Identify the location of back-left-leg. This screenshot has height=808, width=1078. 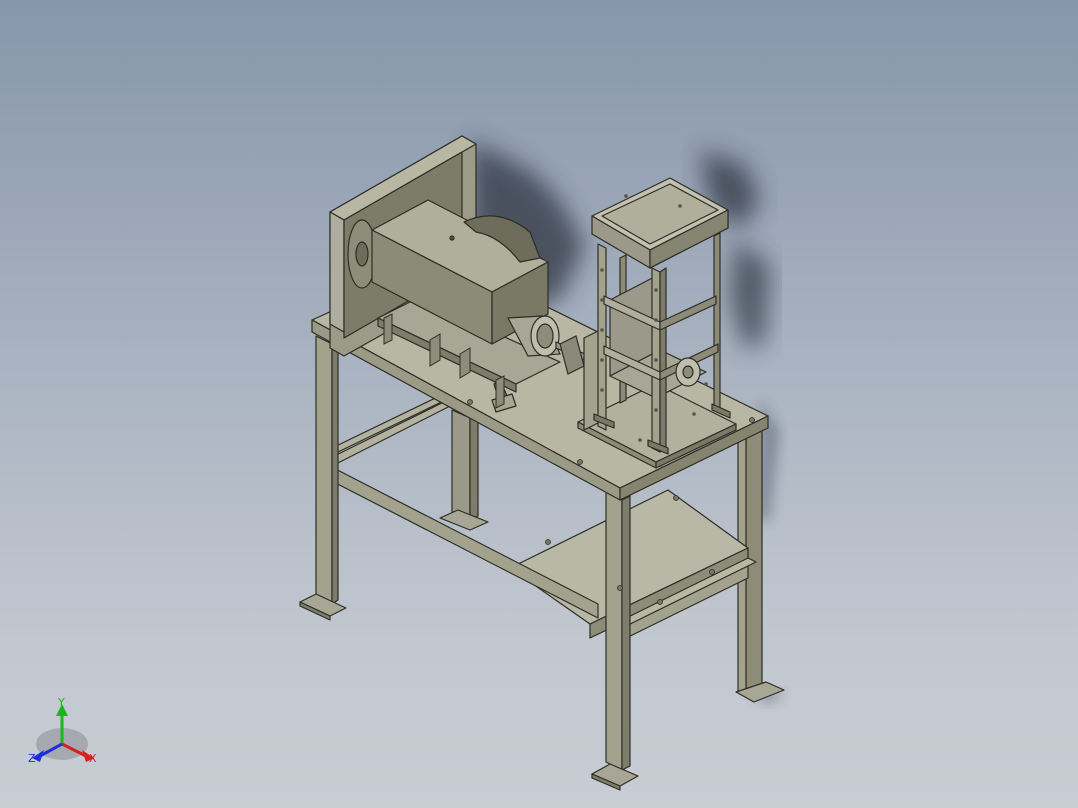
(461, 465).